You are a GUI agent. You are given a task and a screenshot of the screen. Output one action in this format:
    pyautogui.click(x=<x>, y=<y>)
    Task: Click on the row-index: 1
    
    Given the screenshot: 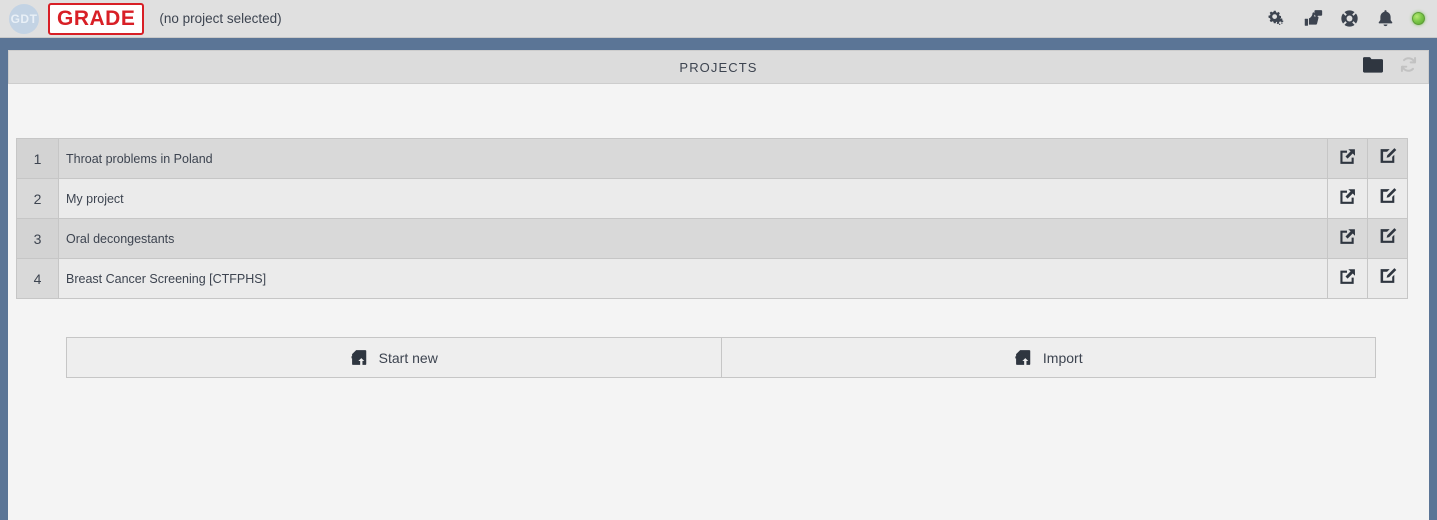 What is the action you would take?
    pyautogui.click(x=37, y=158)
    